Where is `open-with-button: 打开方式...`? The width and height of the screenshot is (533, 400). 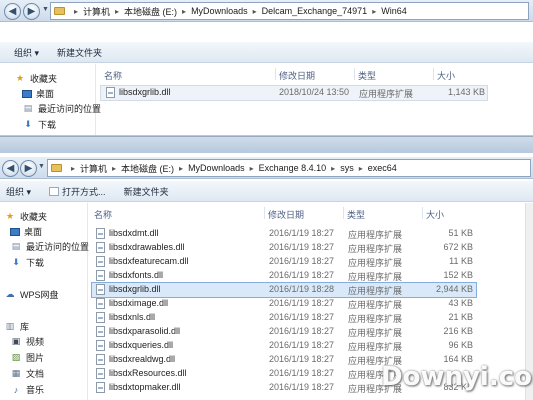 open-with-button: 打开方式... is located at coordinates (77, 191).